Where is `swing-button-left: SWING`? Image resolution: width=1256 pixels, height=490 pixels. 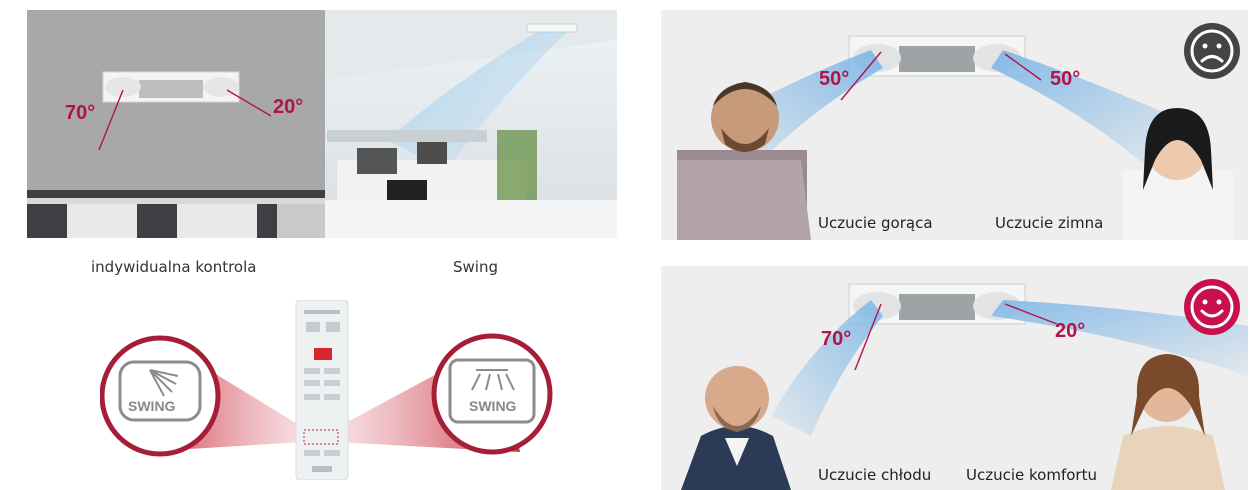
swing-button-left: SWING is located at coordinates (152, 406).